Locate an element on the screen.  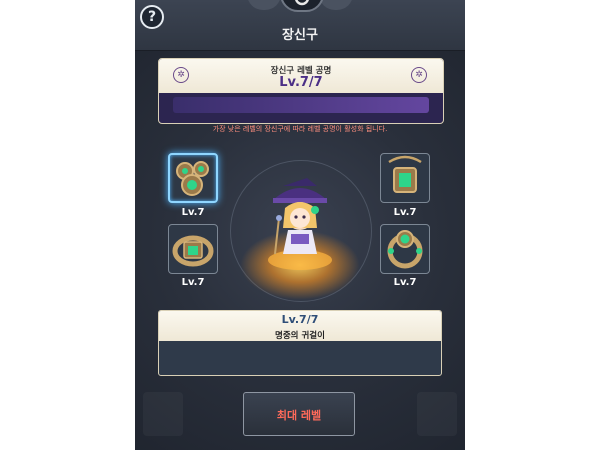
crest-emblem-icon is located at coordinates (302, 6).